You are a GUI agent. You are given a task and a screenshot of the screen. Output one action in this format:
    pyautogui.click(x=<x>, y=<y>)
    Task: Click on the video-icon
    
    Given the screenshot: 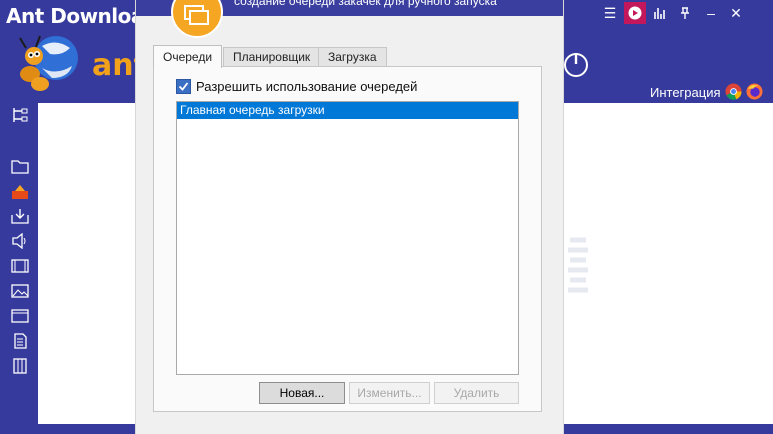 What is the action you would take?
    pyautogui.click(x=20, y=266)
    